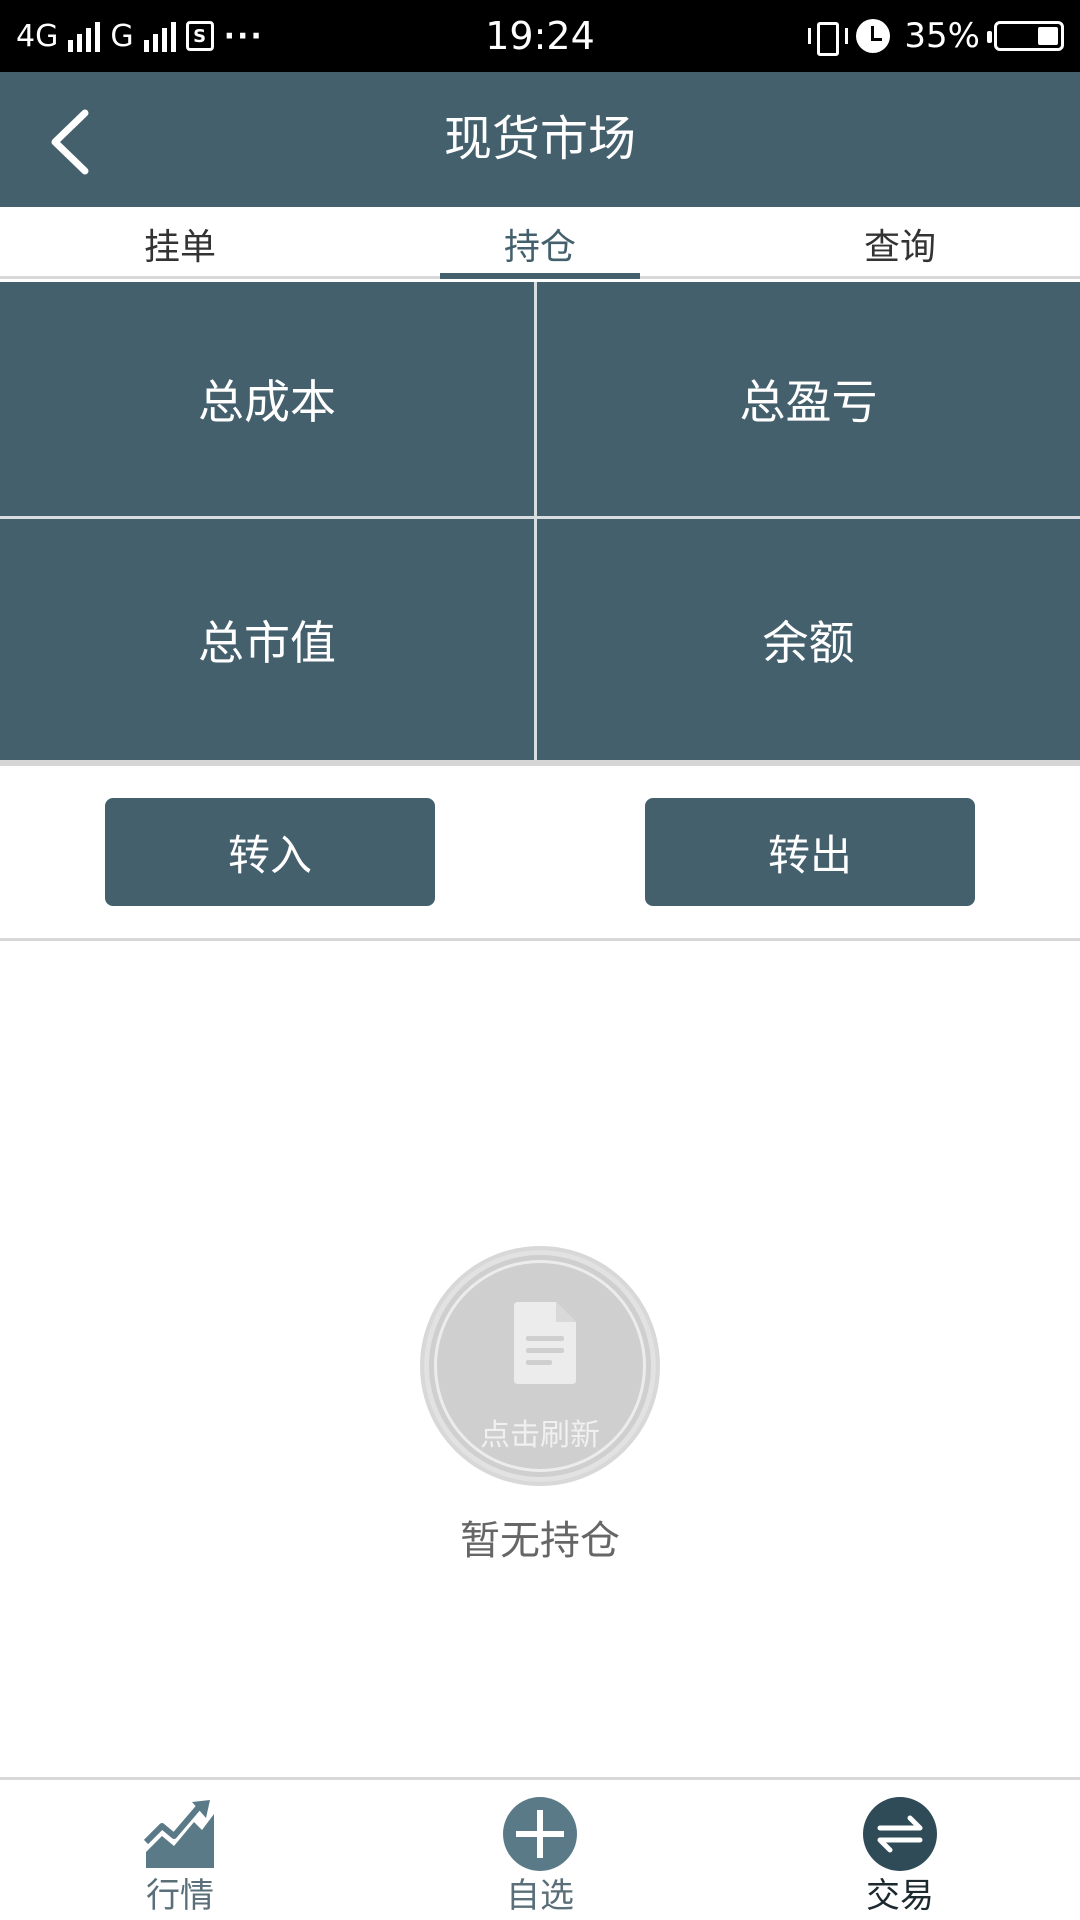 Image resolution: width=1080 pixels, height=1920 pixels. What do you see at coordinates (1025, 36) in the screenshot?
I see `battery-icon` at bounding box center [1025, 36].